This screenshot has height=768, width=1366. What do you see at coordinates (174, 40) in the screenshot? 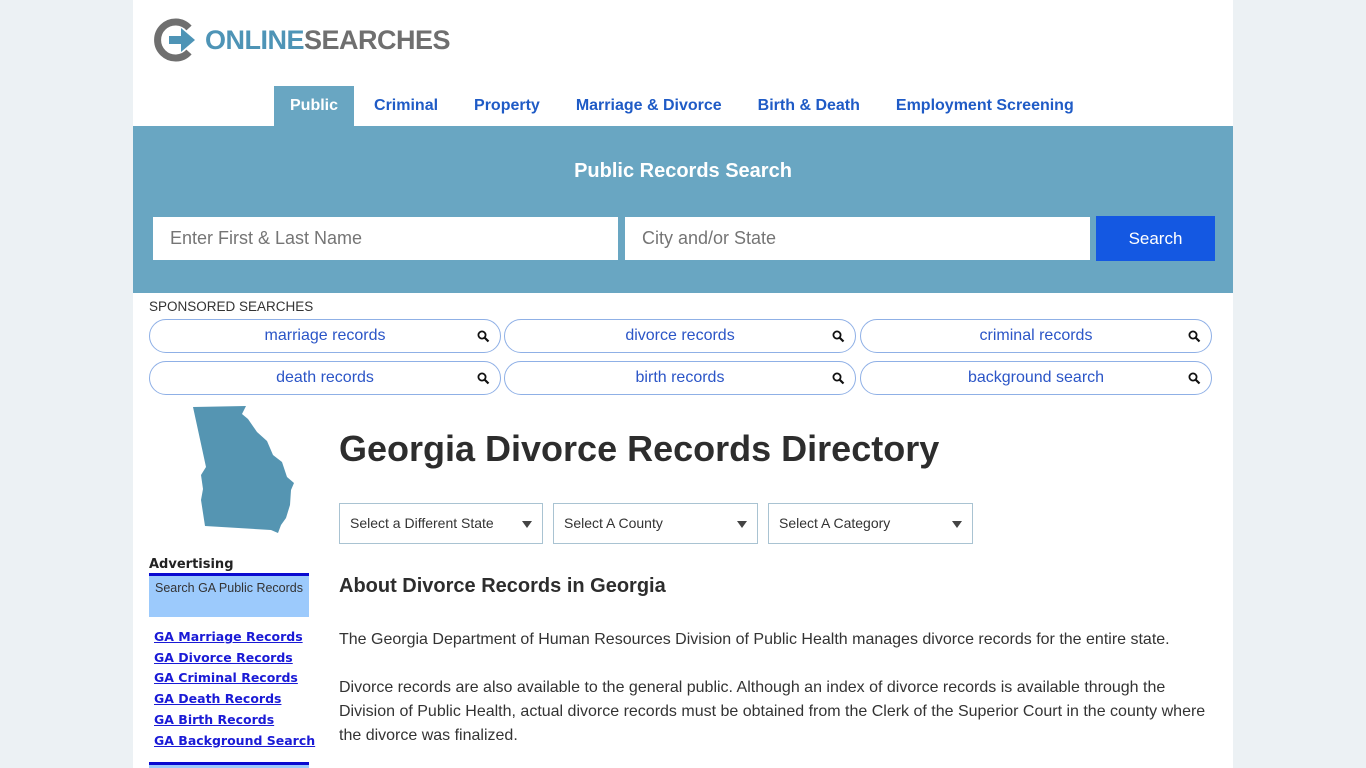
I see `logo-arrow-icon` at bounding box center [174, 40].